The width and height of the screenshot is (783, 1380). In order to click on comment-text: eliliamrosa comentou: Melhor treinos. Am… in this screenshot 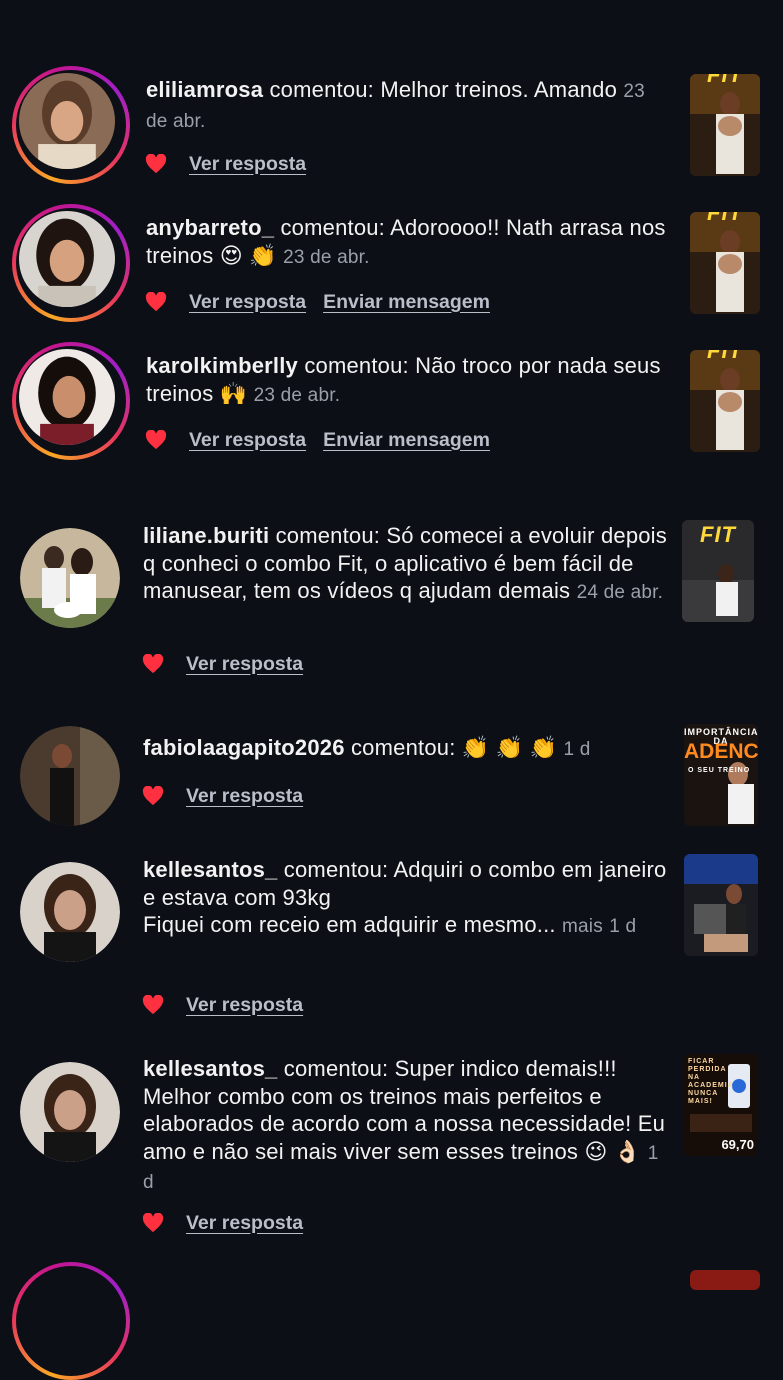, I will do `click(406, 105)`.